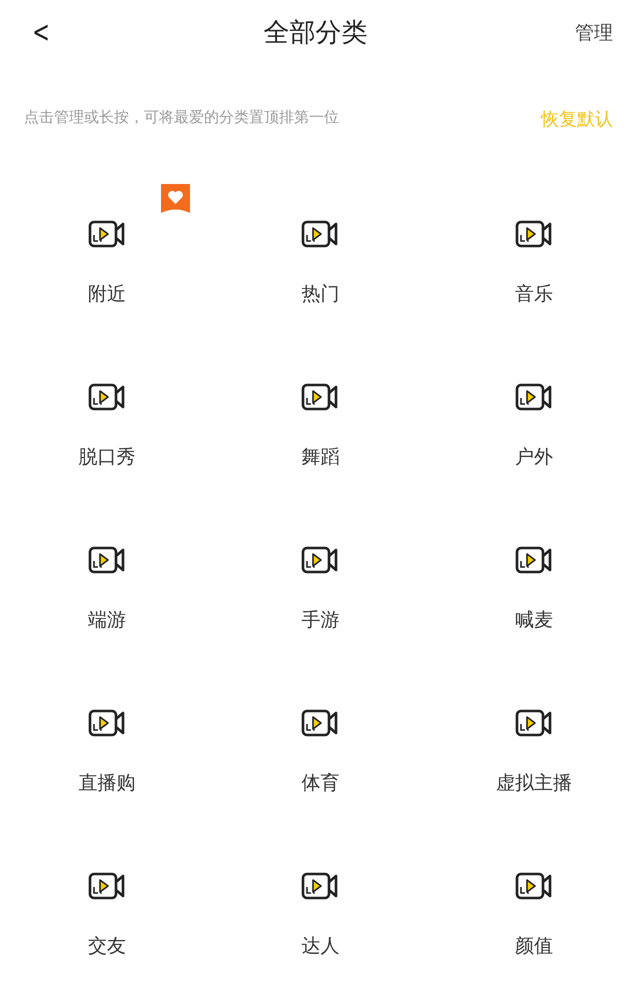 The height and width of the screenshot is (989, 641). I want to click on category-item: 虚拟主播, so click(534, 783).